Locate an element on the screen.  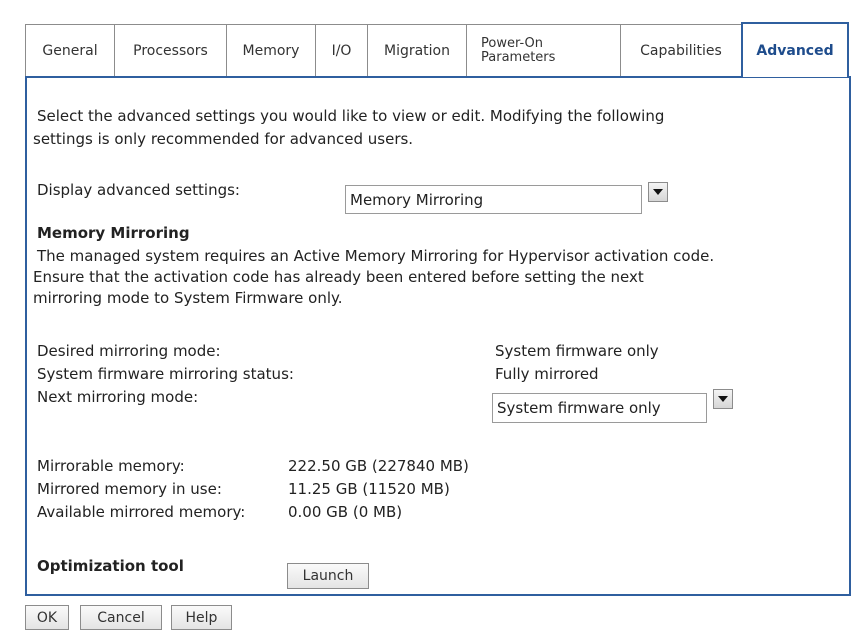
available-mirrored-value: 0.00 GB (0 MB) is located at coordinates (345, 512).